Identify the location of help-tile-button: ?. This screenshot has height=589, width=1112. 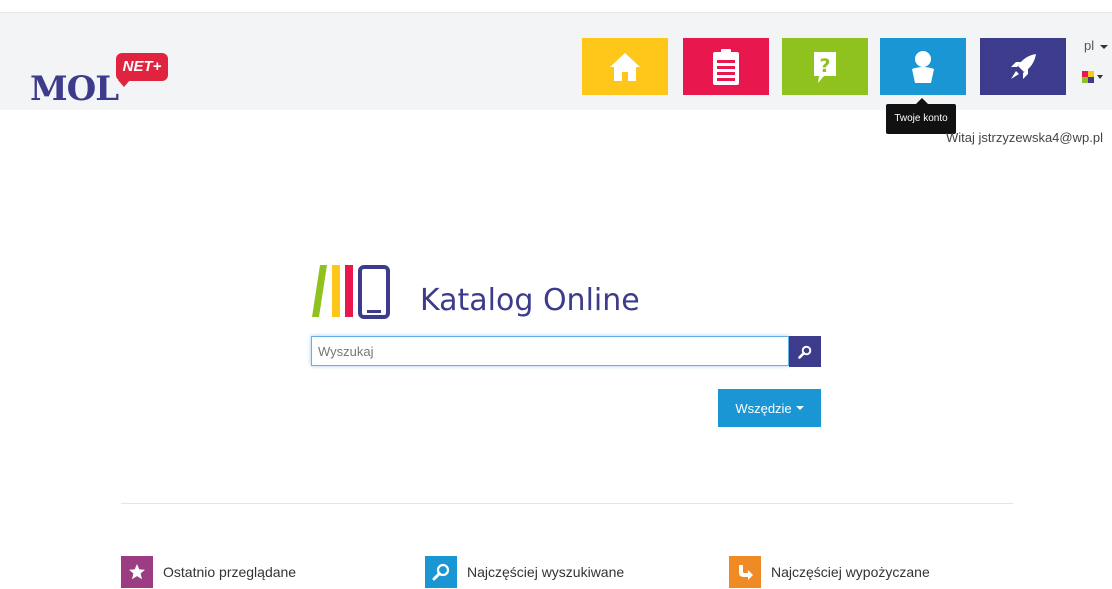
(825, 66).